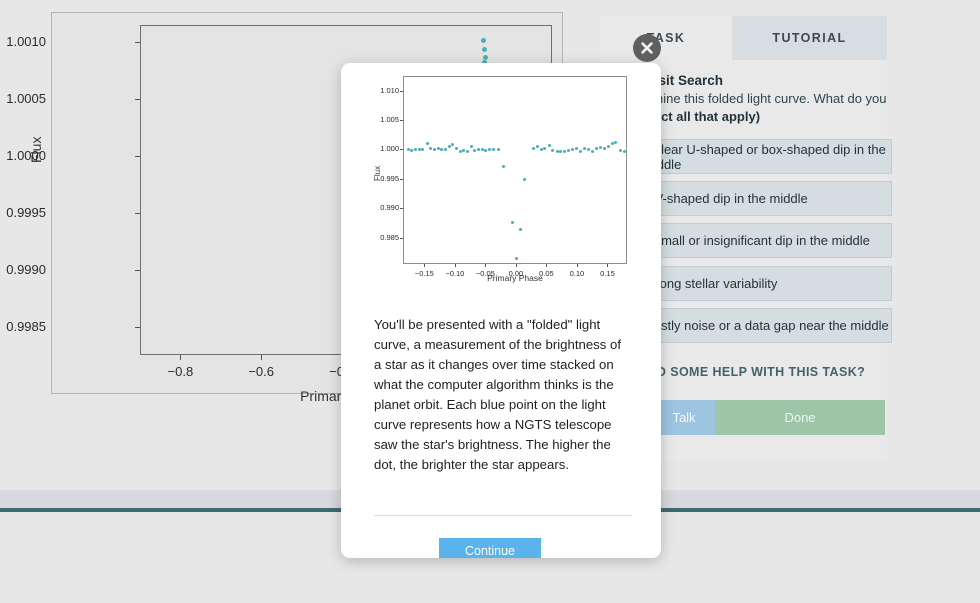 This screenshot has width=980, height=603. I want to click on done-button-label: Done, so click(800, 417).